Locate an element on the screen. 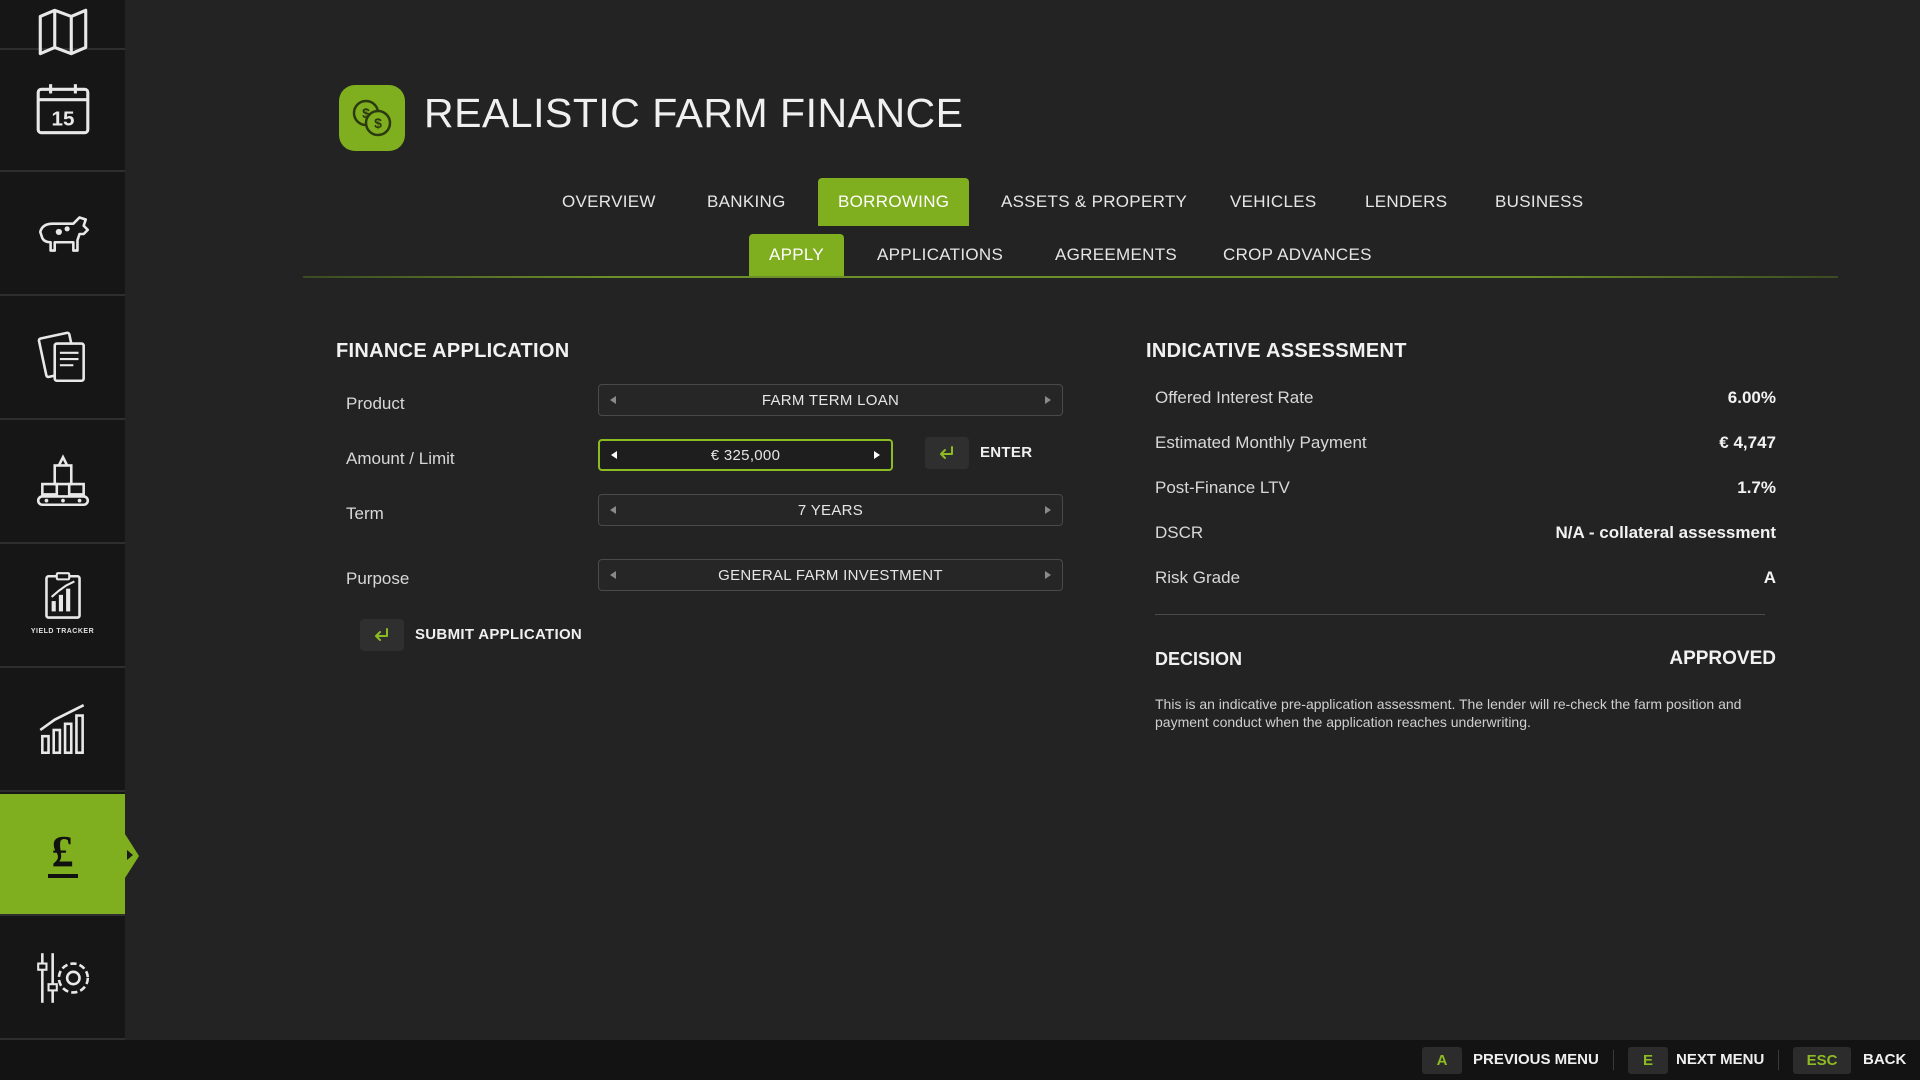  enter-key-button is located at coordinates (947, 453).